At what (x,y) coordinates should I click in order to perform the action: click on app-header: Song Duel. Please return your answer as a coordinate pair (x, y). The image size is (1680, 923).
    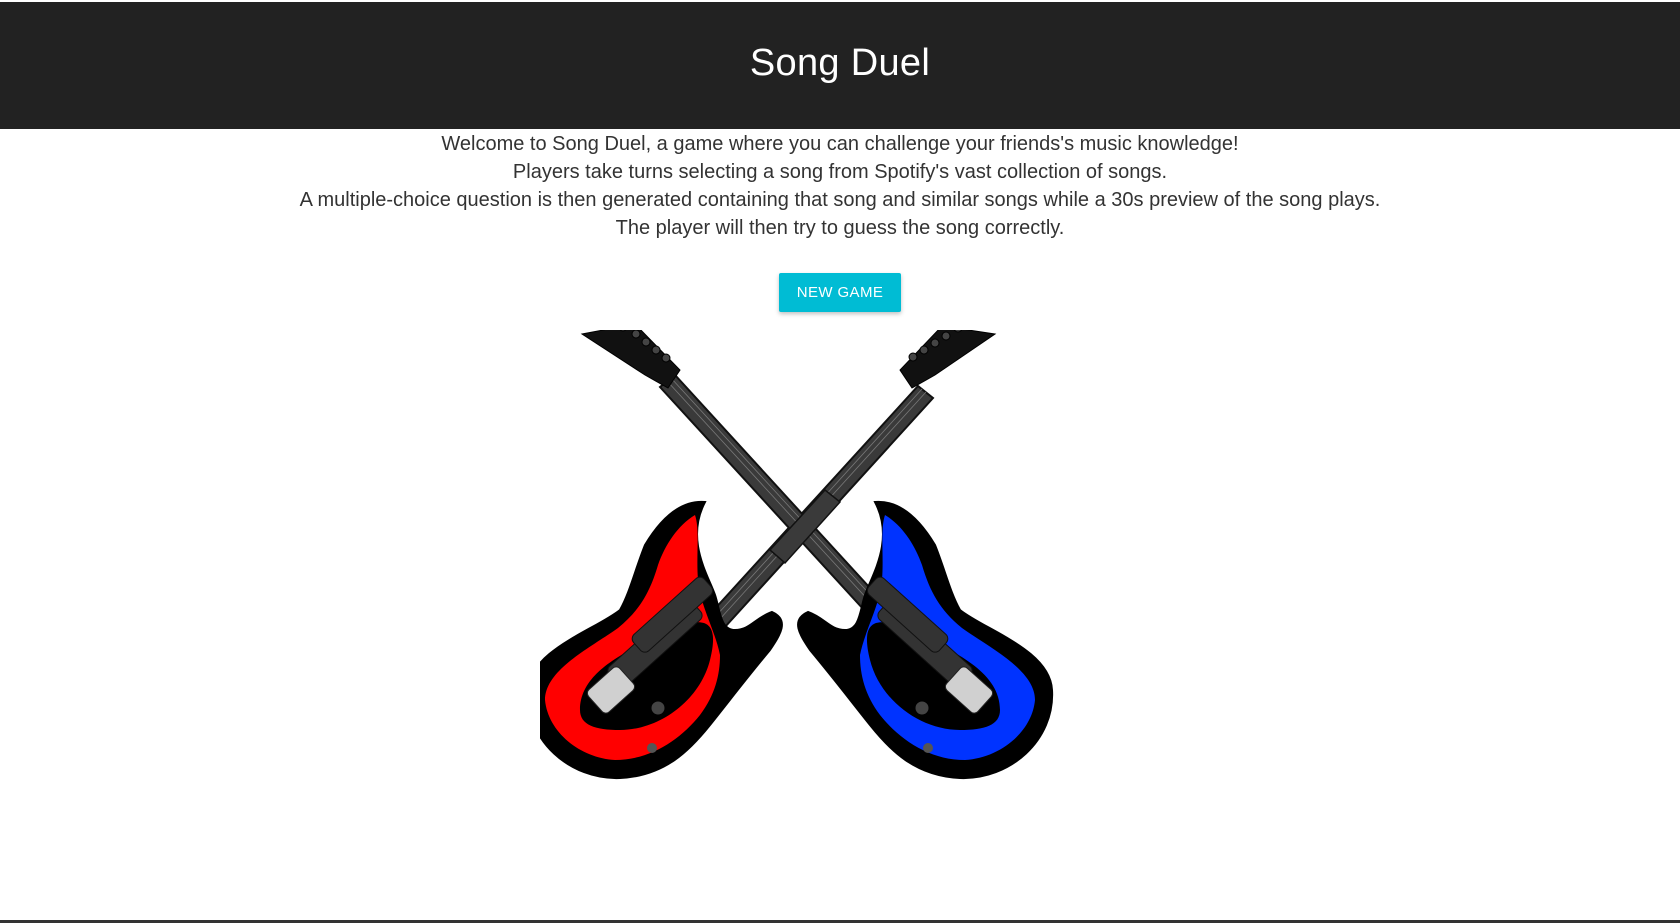
    Looking at the image, I should click on (840, 65).